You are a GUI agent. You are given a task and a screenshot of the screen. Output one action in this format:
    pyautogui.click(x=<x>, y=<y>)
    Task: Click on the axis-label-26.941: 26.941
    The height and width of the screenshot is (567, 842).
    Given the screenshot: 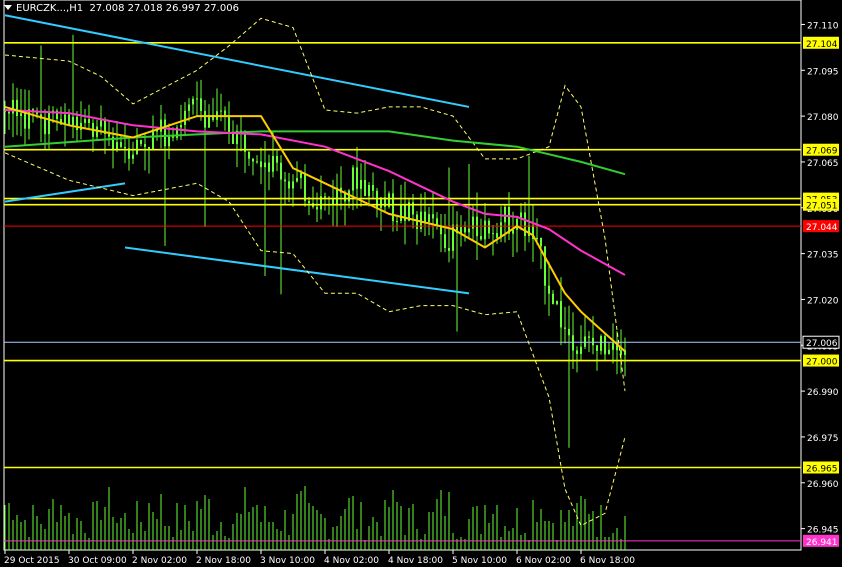 What is the action you would take?
    pyautogui.click(x=822, y=543)
    